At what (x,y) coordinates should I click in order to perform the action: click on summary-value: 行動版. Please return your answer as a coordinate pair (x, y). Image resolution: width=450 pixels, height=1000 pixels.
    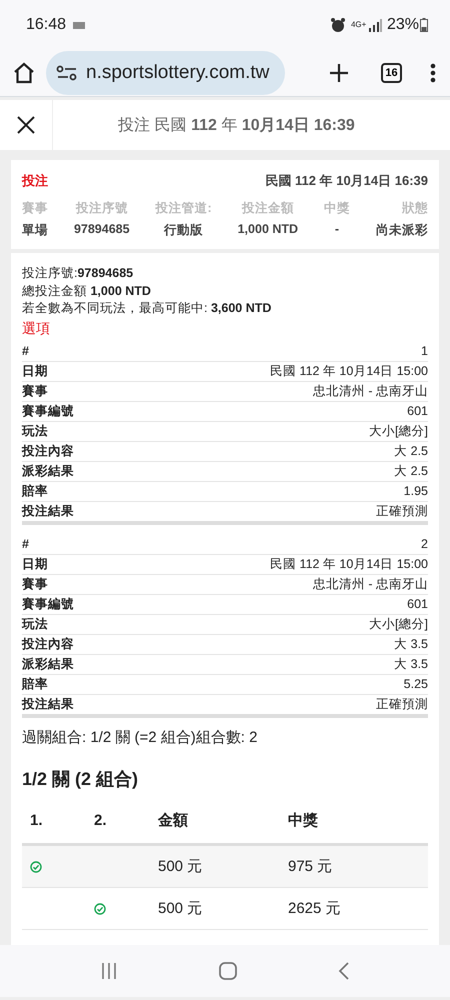
    Looking at the image, I should click on (184, 230).